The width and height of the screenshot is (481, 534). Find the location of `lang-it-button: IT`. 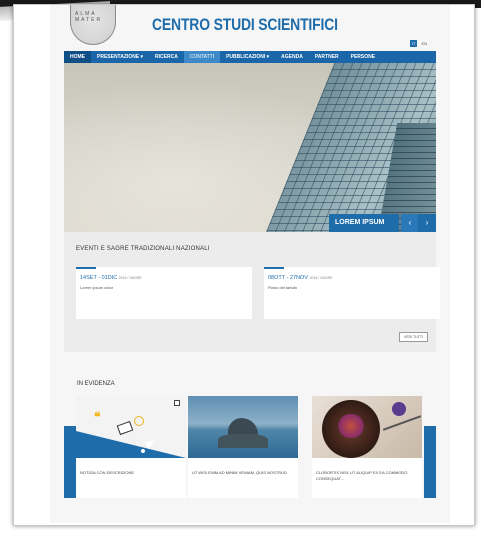

lang-it-button: IT is located at coordinates (413, 43).